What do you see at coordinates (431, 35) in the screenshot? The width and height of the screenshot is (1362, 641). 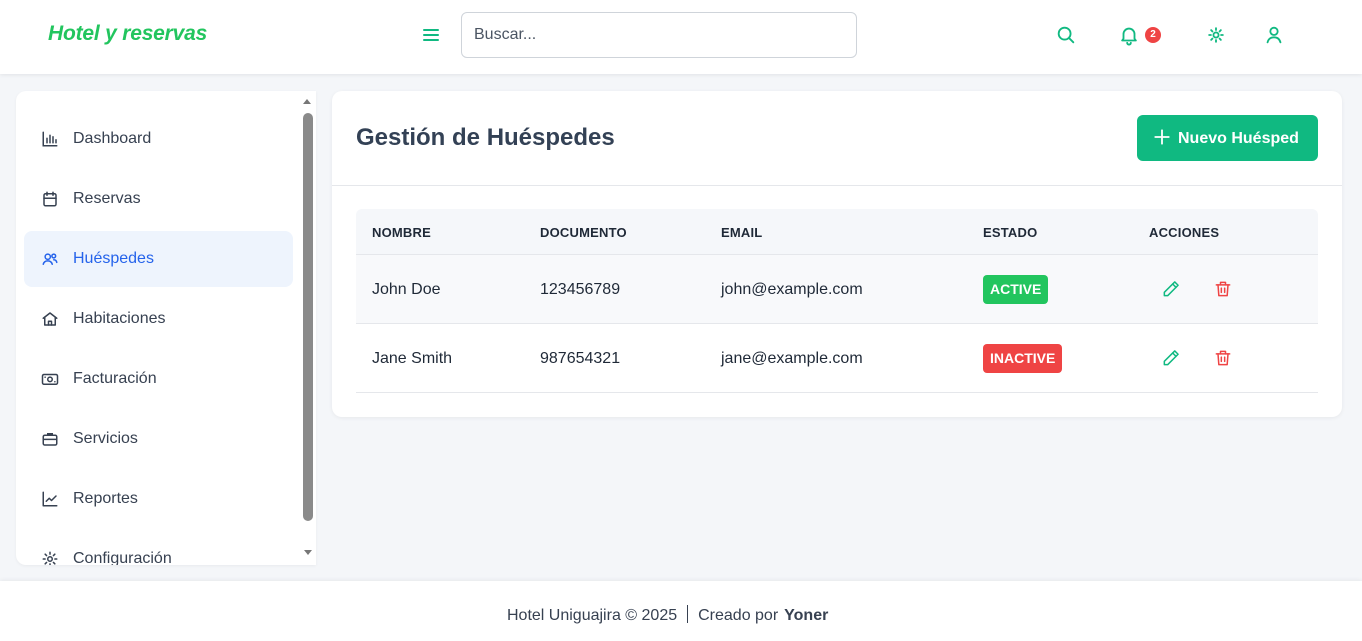 I see `menu-icon` at bounding box center [431, 35].